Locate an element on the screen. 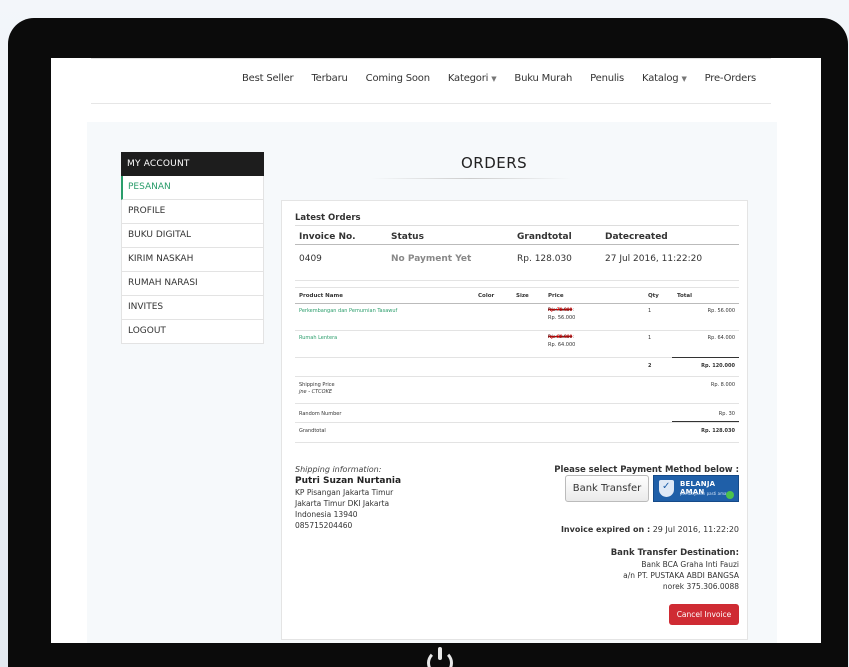  sidebar-item-pesanan: PESANAN is located at coordinates (192, 188).